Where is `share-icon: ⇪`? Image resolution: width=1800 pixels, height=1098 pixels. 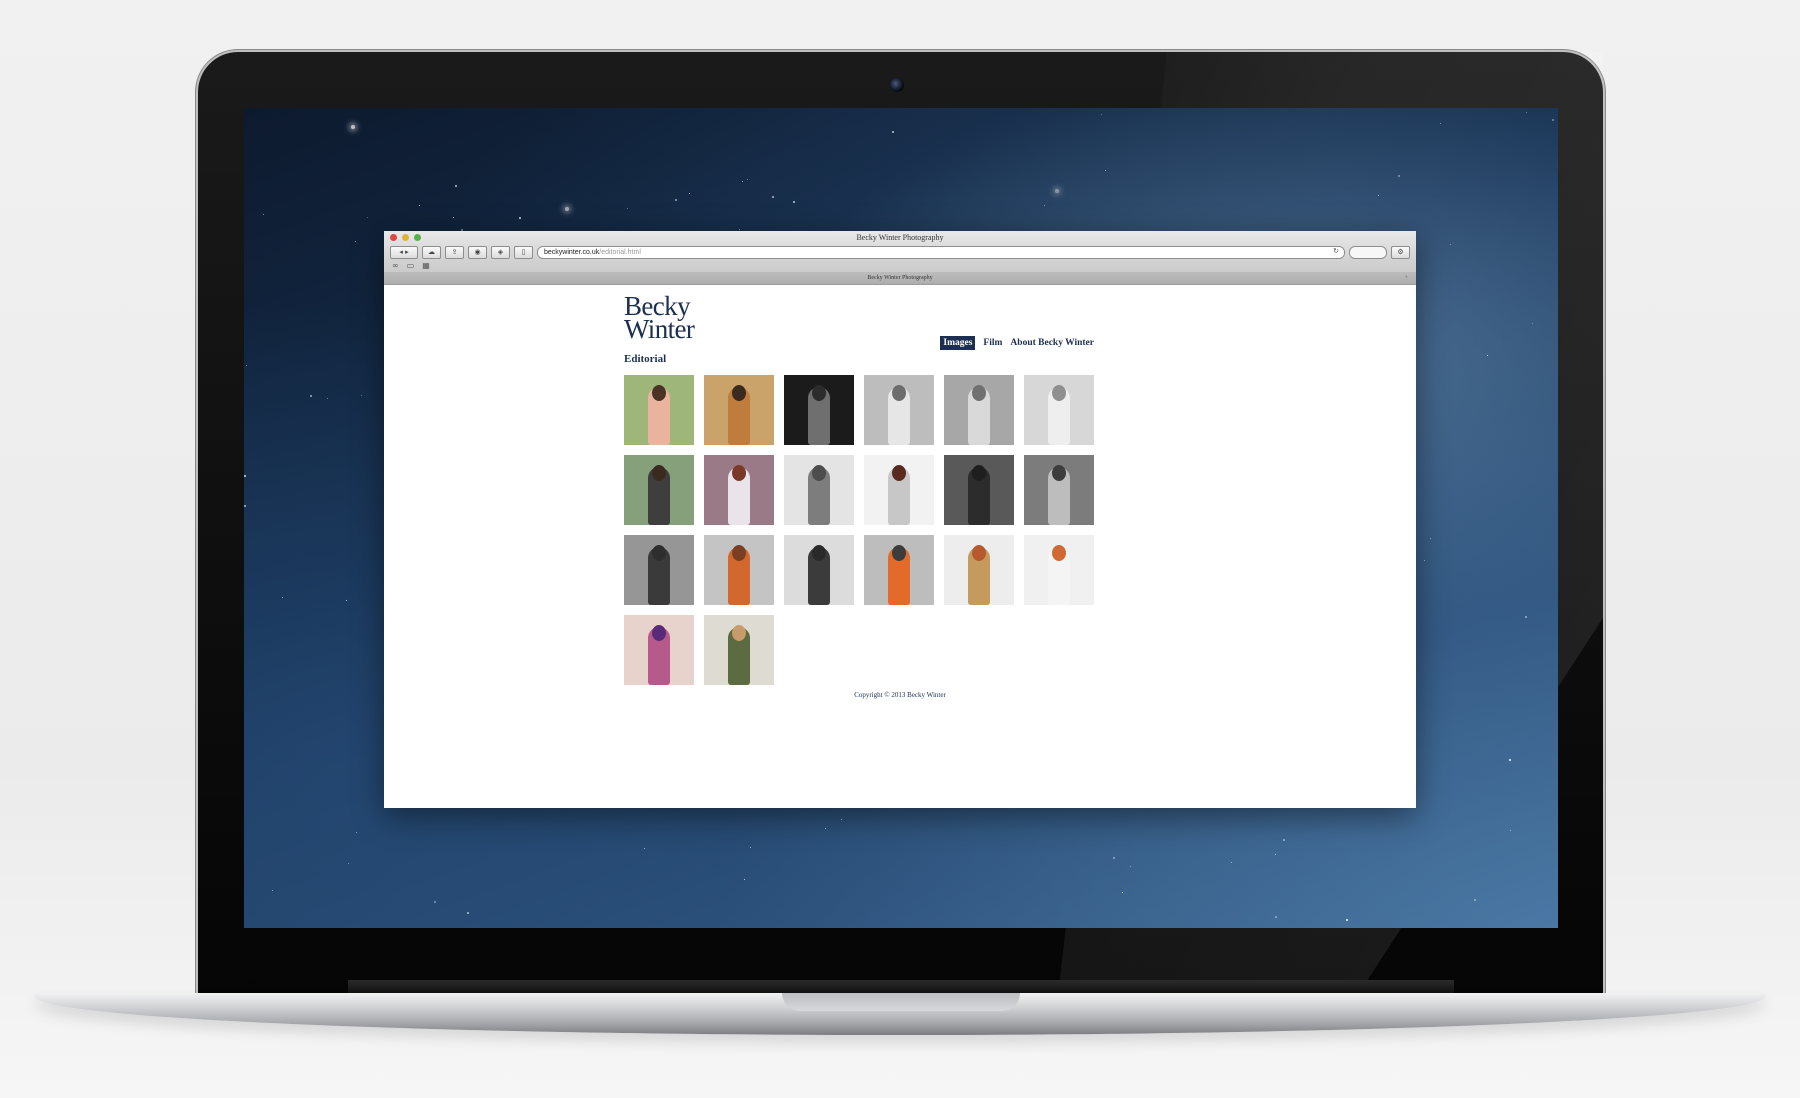
share-icon: ⇪ is located at coordinates (454, 252).